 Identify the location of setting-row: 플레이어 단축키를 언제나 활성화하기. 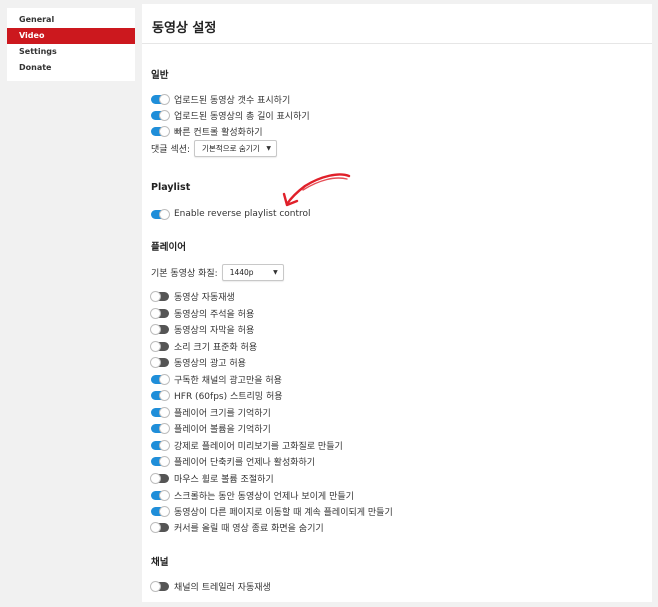
(233, 461).